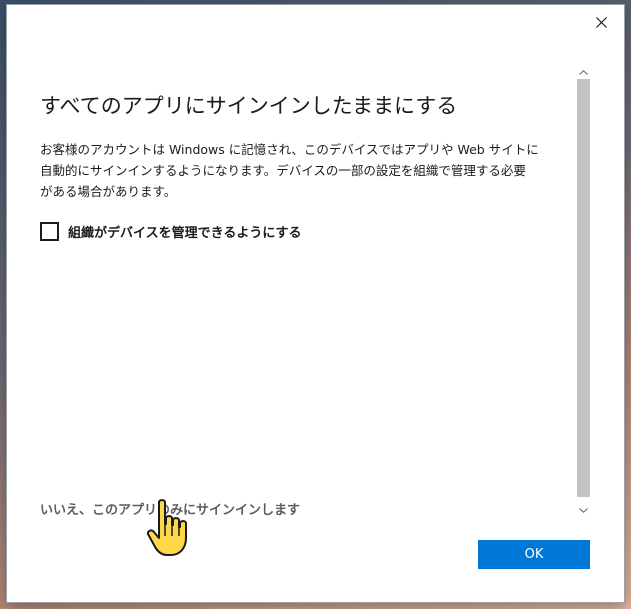 This screenshot has height=609, width=631. I want to click on scroll-thumb, so click(583, 288).